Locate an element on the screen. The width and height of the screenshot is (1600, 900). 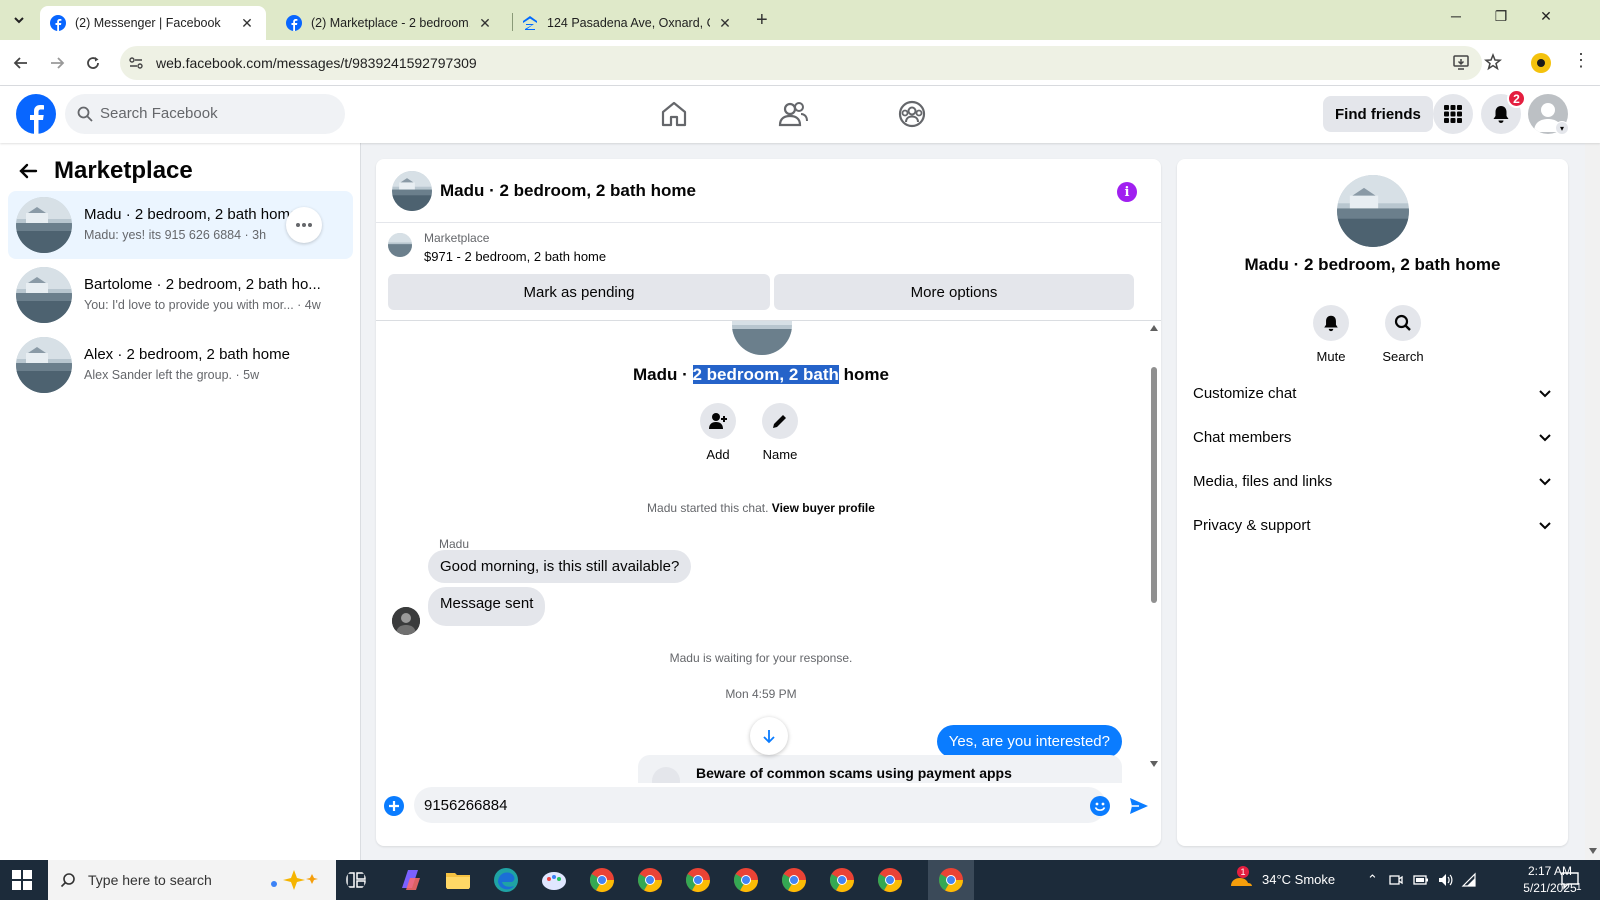
volume-icon is located at coordinates (1445, 880).